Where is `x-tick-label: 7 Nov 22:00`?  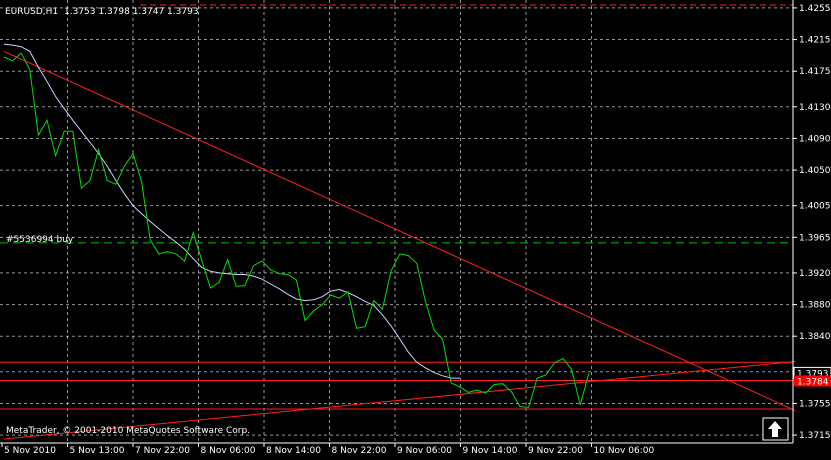 x-tick-label: 7 Nov 22:00 is located at coordinates (162, 451).